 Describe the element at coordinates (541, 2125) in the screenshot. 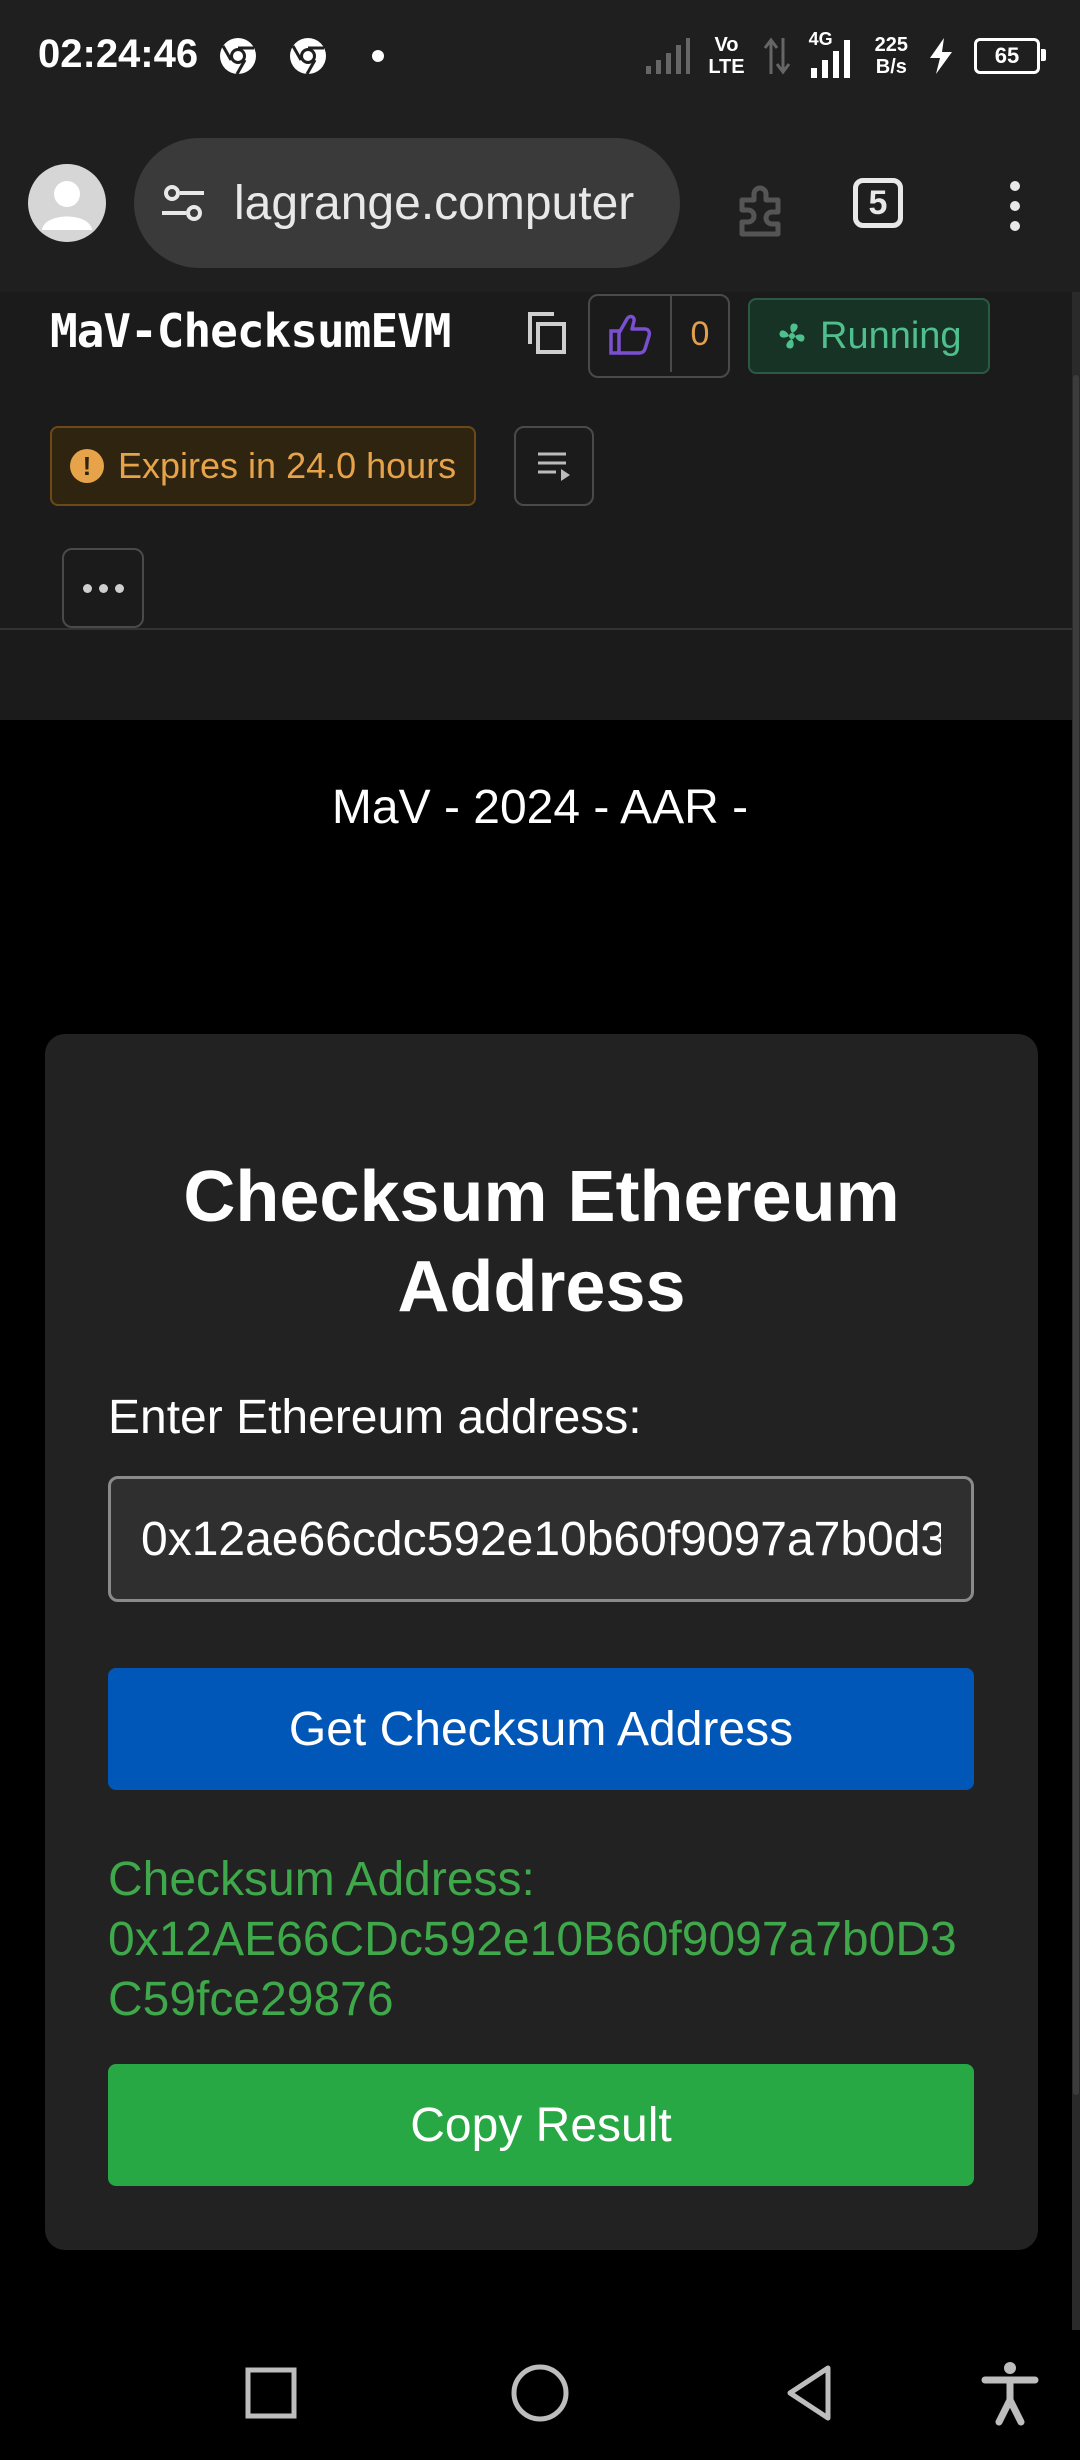

I see `copy-result-button: Copy Result` at that location.